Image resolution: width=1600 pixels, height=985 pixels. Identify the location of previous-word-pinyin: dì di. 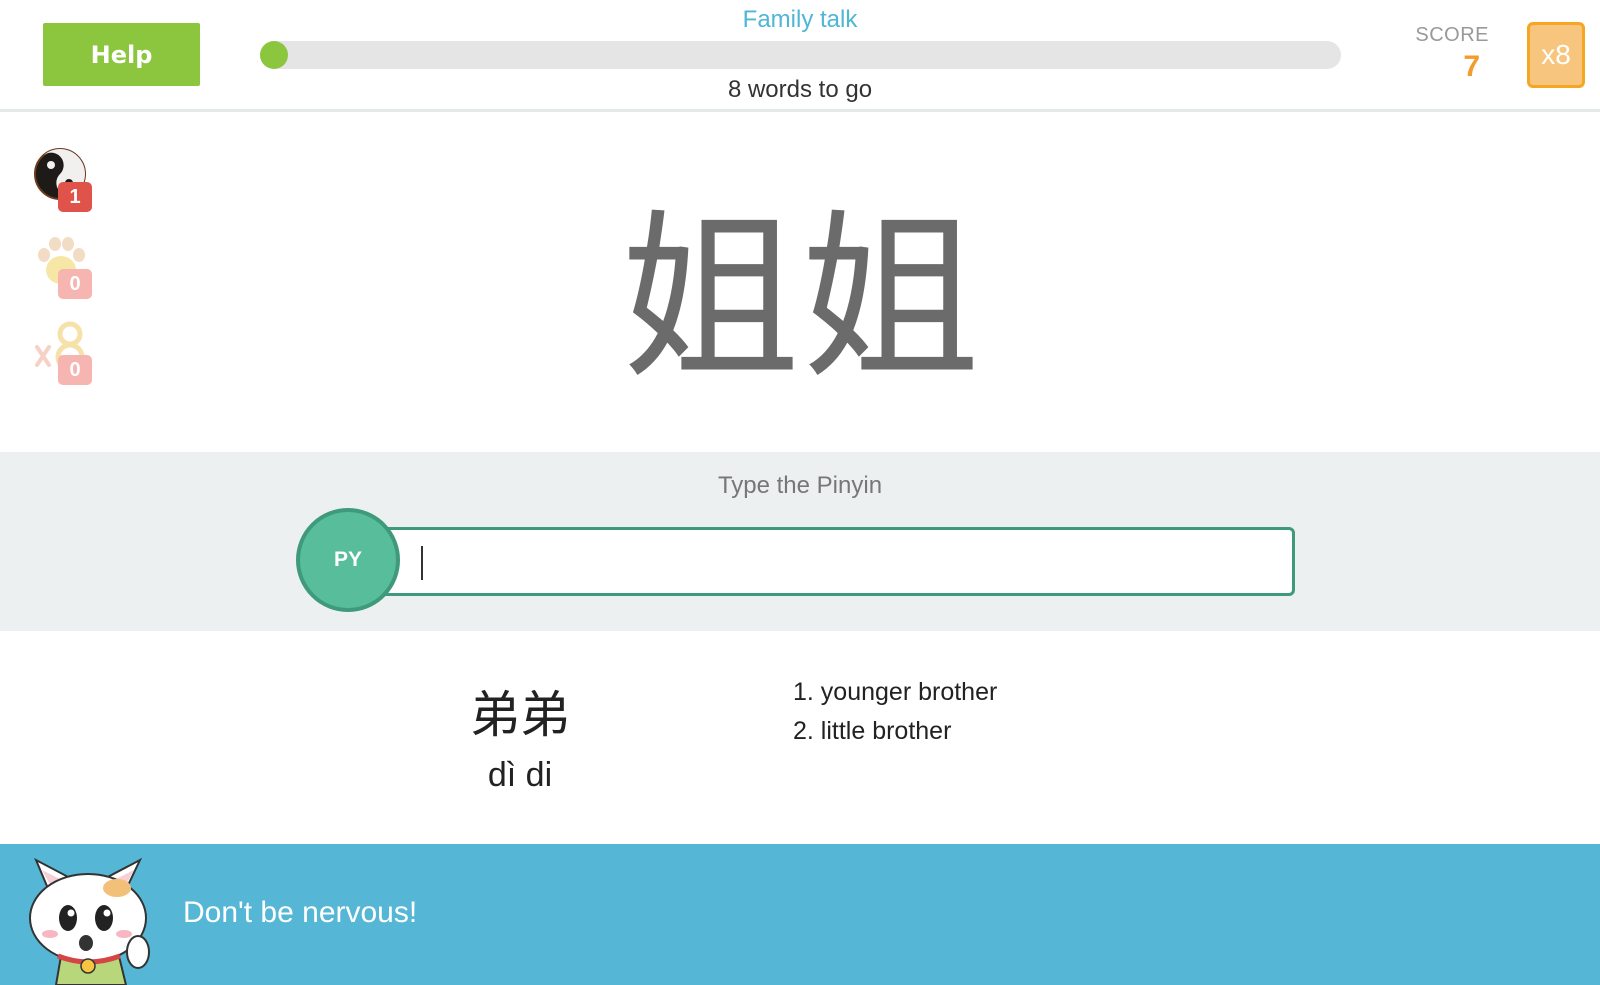
(520, 775).